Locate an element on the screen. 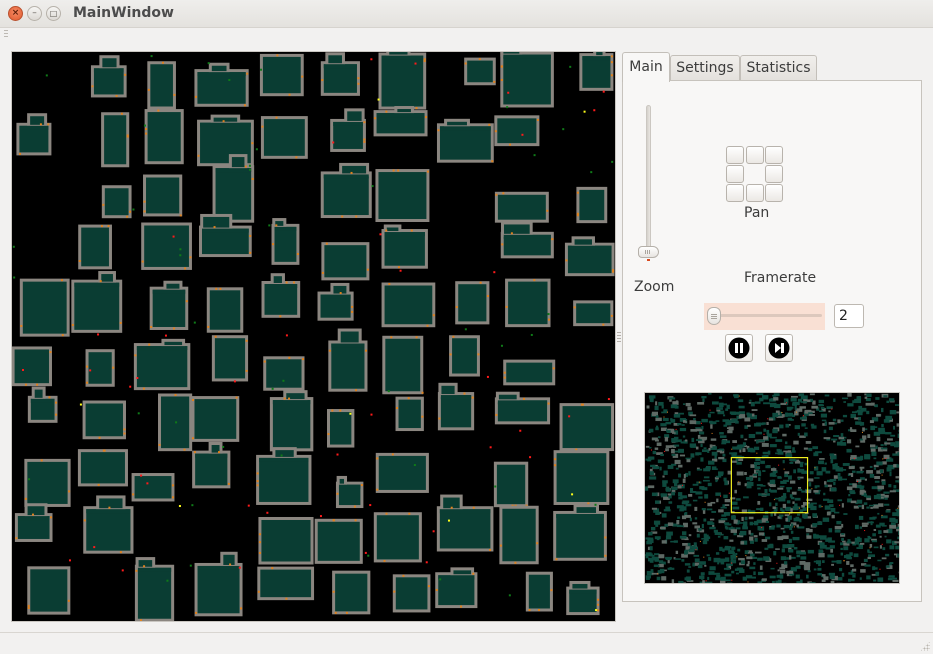 Image resolution: width=933 pixels, height=654 pixels. close-window-button: × is located at coordinates (15, 13).